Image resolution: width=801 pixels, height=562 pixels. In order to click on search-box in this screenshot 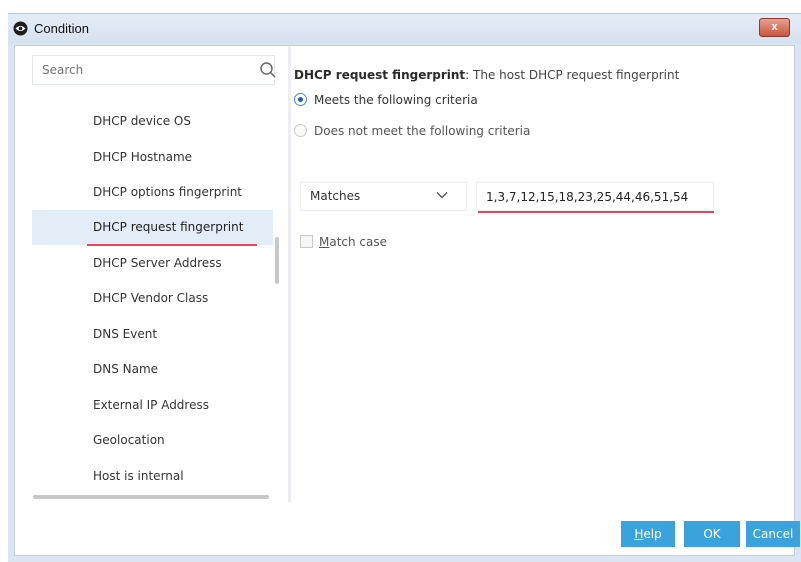, I will do `click(154, 70)`.